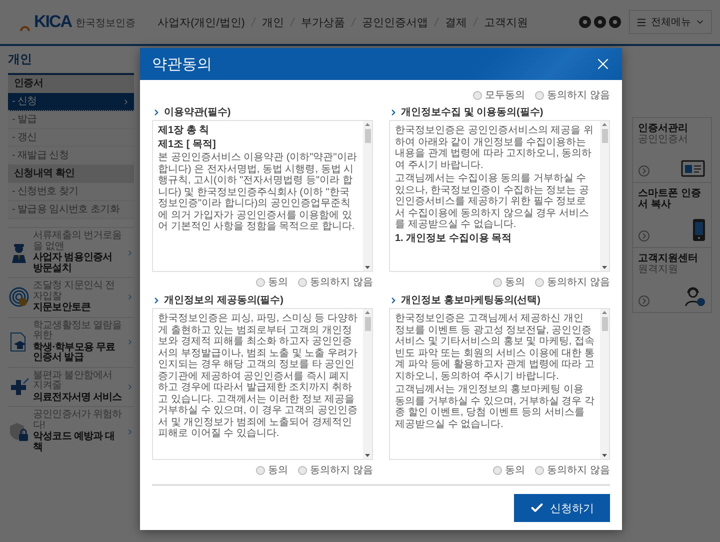 This screenshot has width=720, height=542. I want to click on all-menu-button: 전체메뉴, so click(670, 22).